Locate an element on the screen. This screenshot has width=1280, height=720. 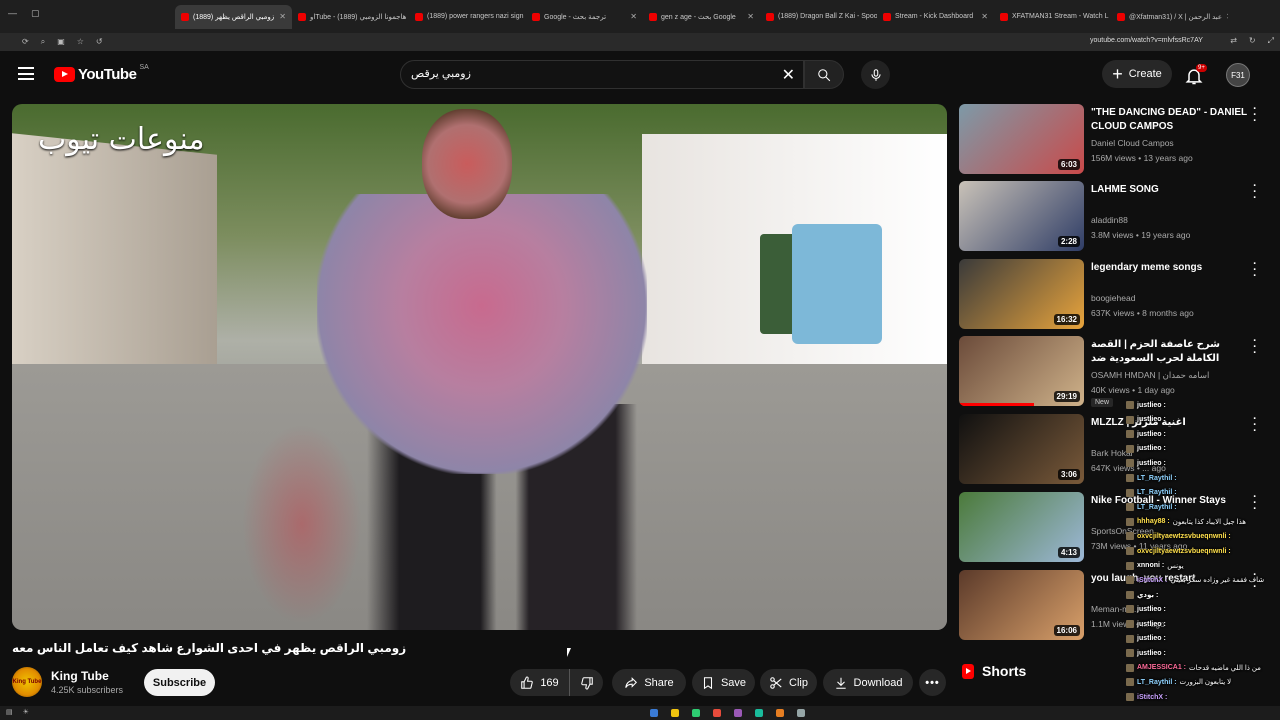
download-label: Download is located at coordinates (878, 682).